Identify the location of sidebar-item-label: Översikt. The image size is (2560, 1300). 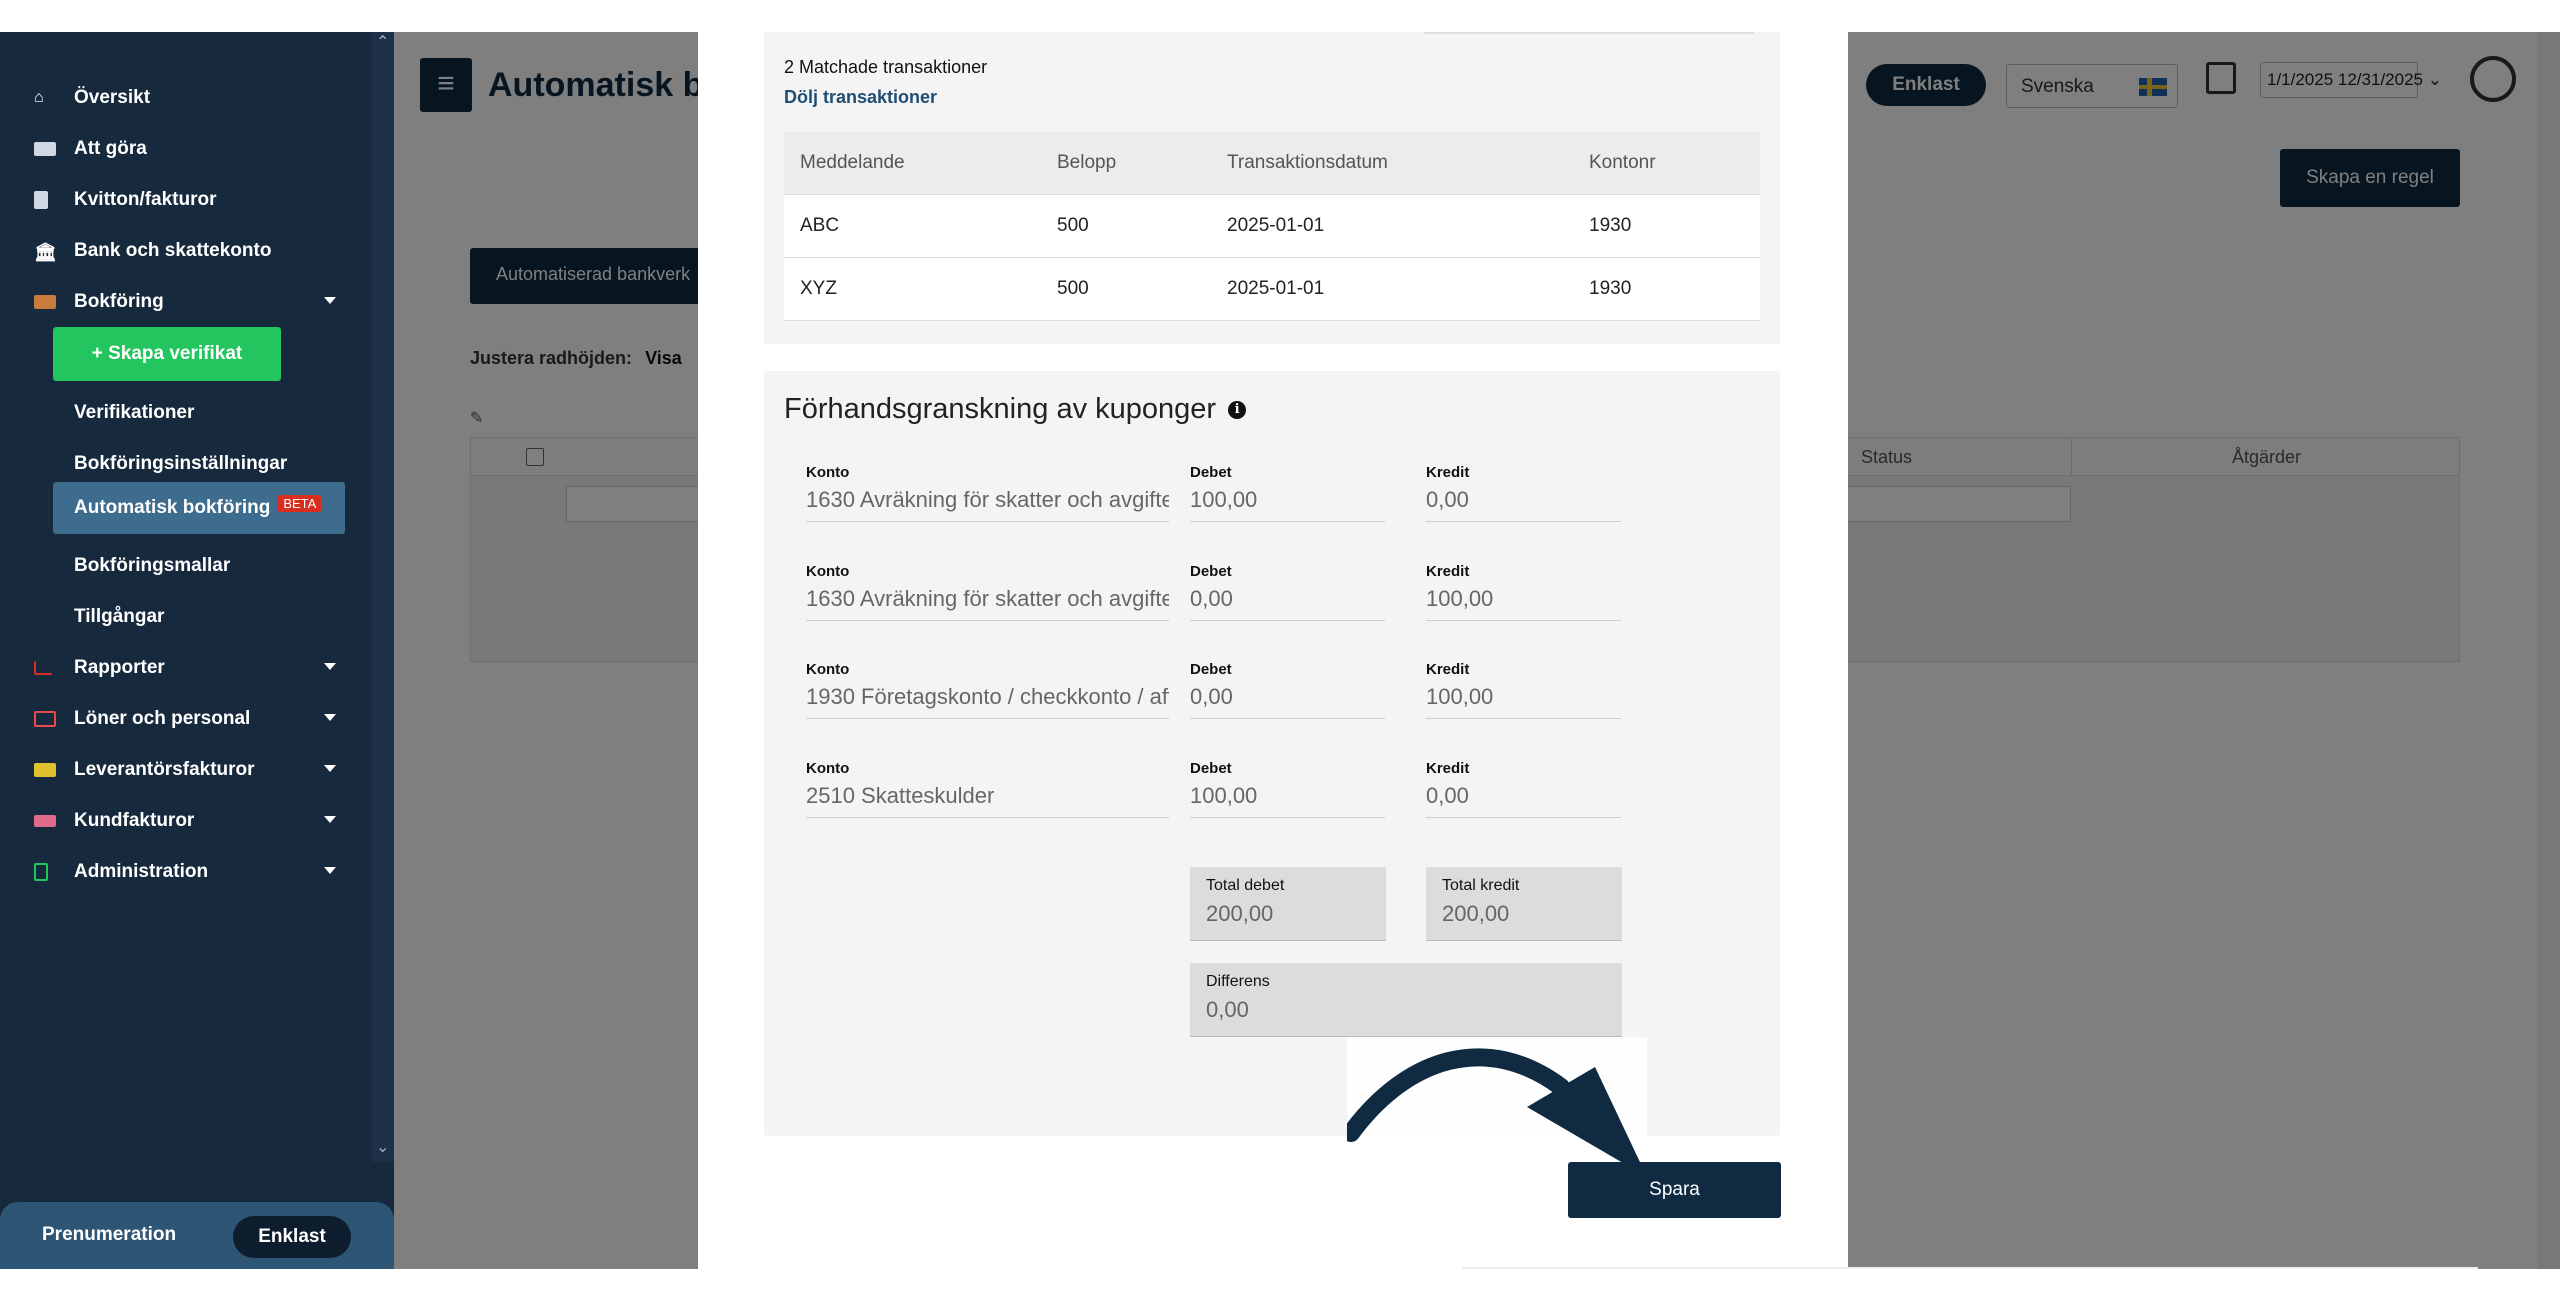
(112, 97).